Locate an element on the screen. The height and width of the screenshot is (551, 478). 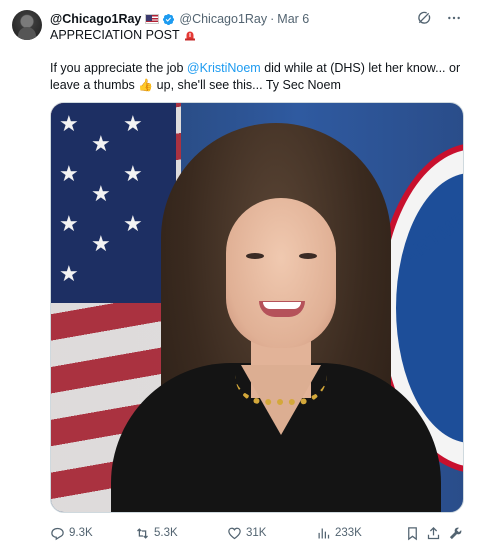
post-heading-line: APPRECIATION POST is located at coordinates (123, 35).